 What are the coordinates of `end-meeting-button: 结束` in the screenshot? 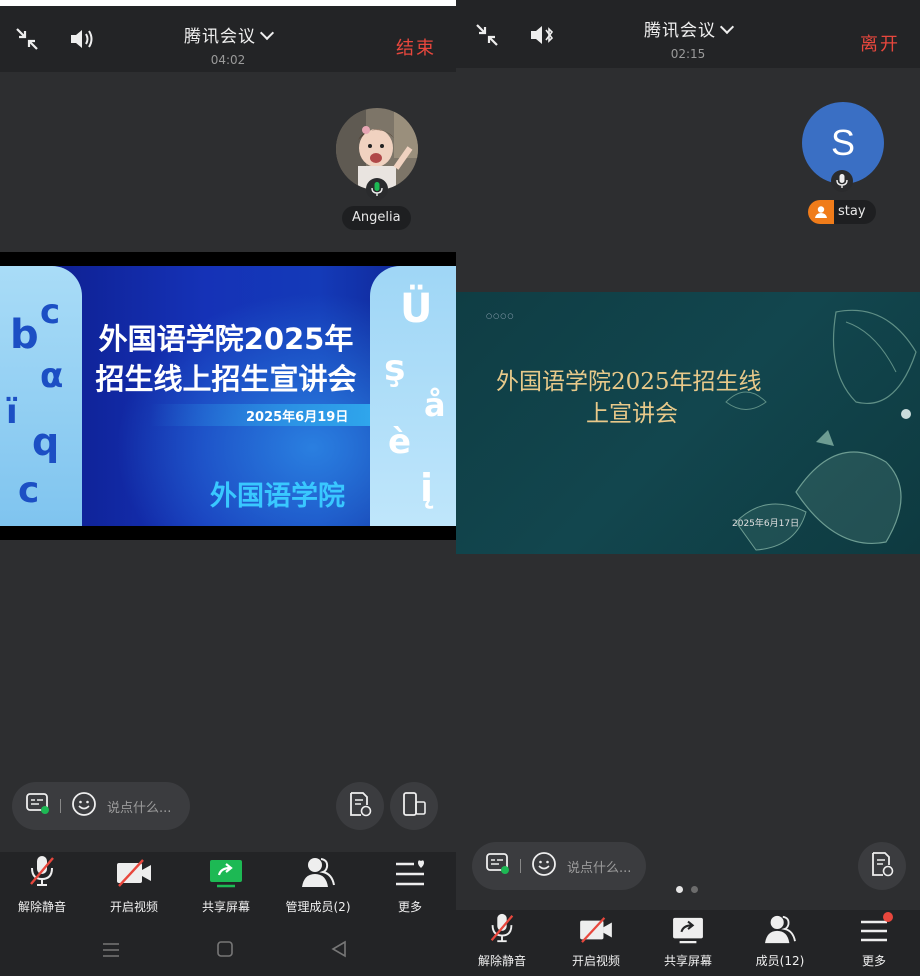 It's located at (416, 47).